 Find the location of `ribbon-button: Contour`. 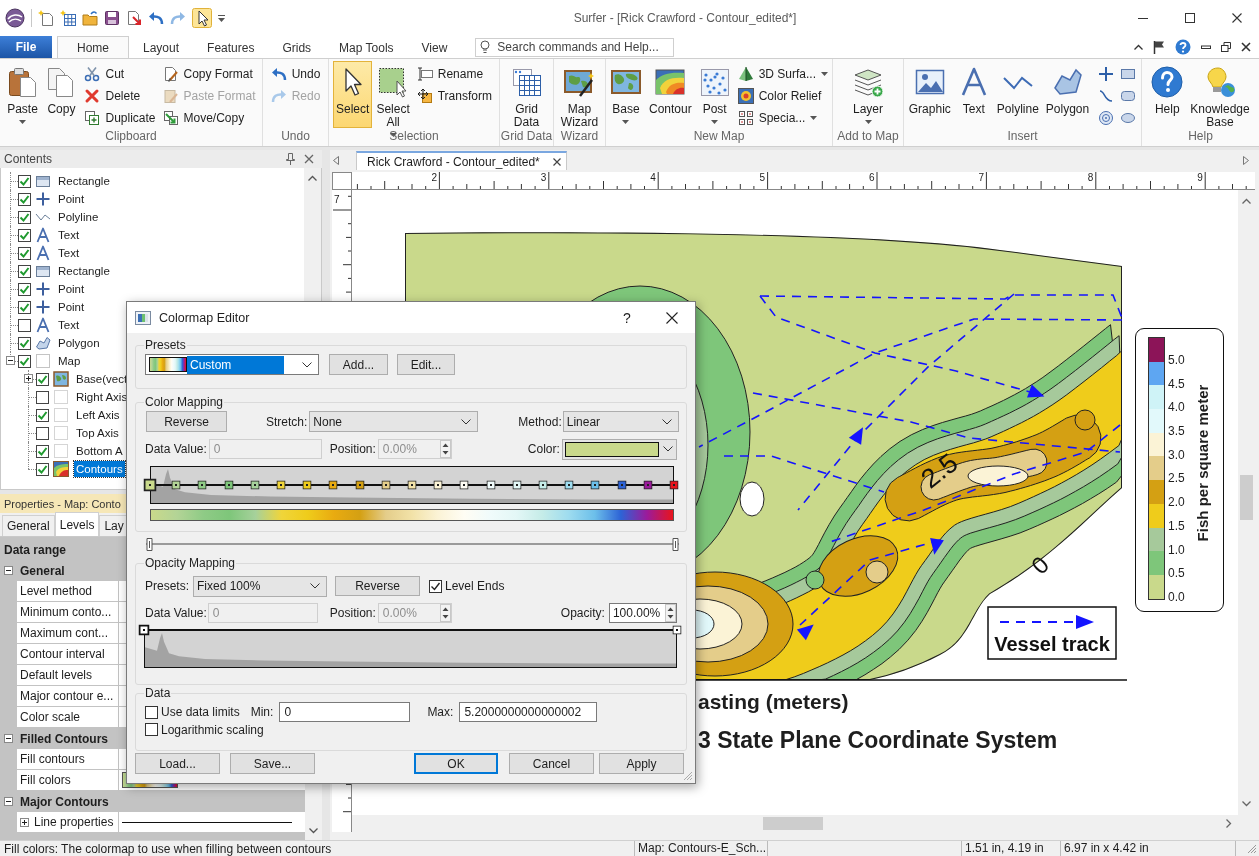

ribbon-button: Contour is located at coordinates (670, 94).